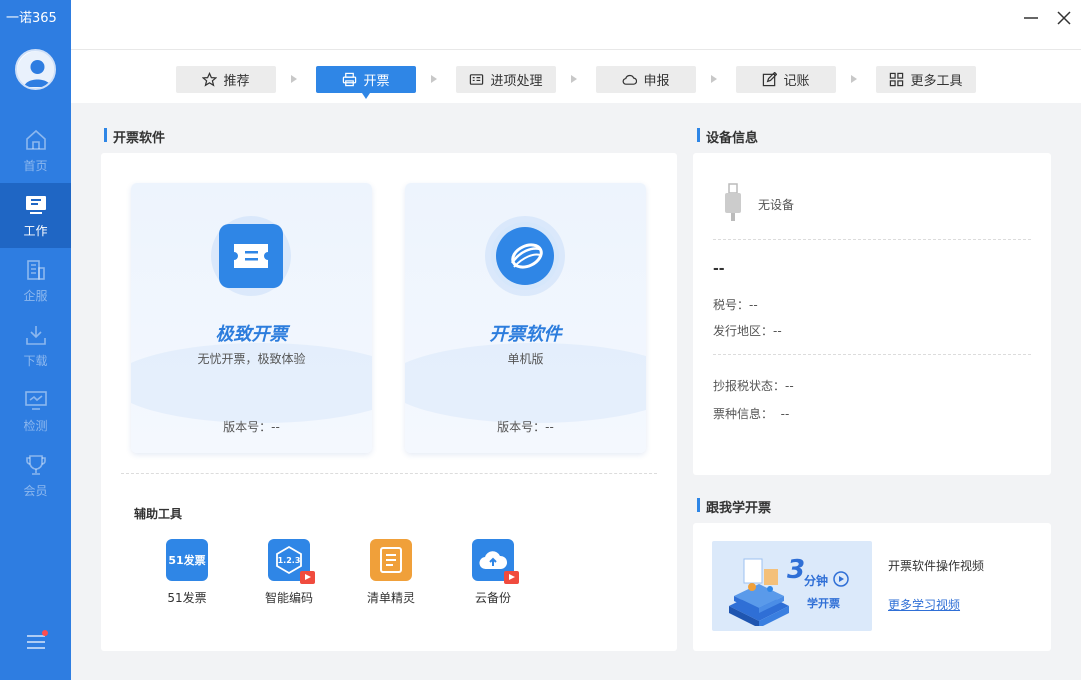  What do you see at coordinates (525, 359) in the screenshot?
I see `app-card-subtitle: 单机版` at bounding box center [525, 359].